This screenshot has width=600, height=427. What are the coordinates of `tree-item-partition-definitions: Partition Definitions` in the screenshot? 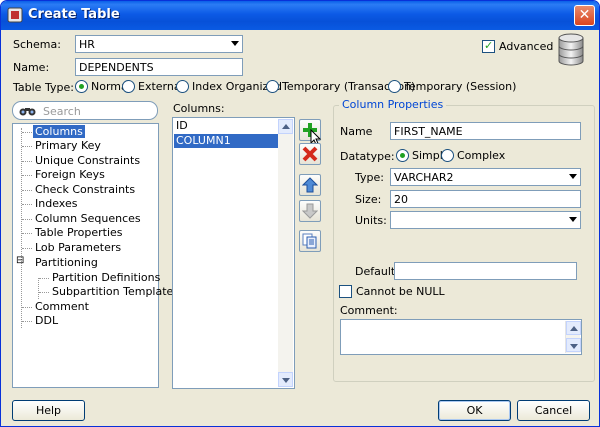 It's located at (106, 277).